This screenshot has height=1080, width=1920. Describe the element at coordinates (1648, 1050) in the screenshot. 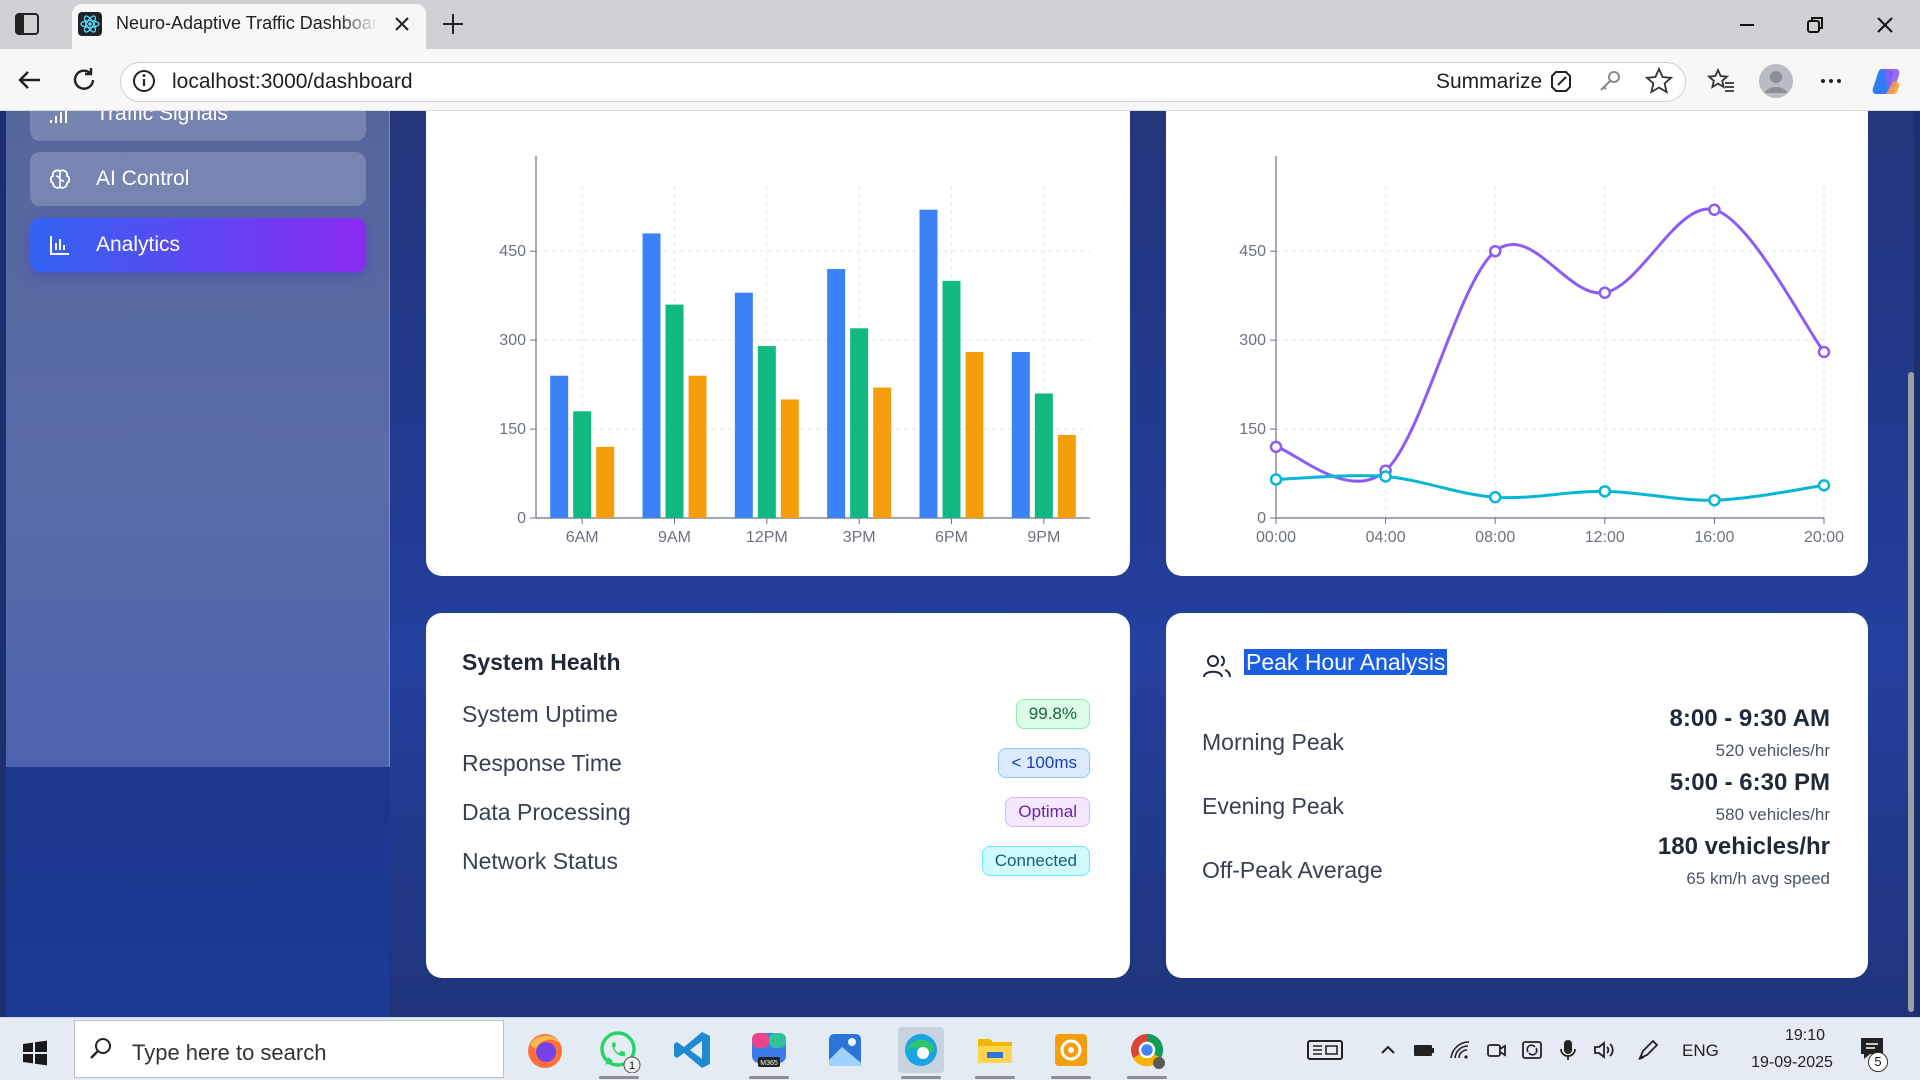

I see `pen-icon` at that location.